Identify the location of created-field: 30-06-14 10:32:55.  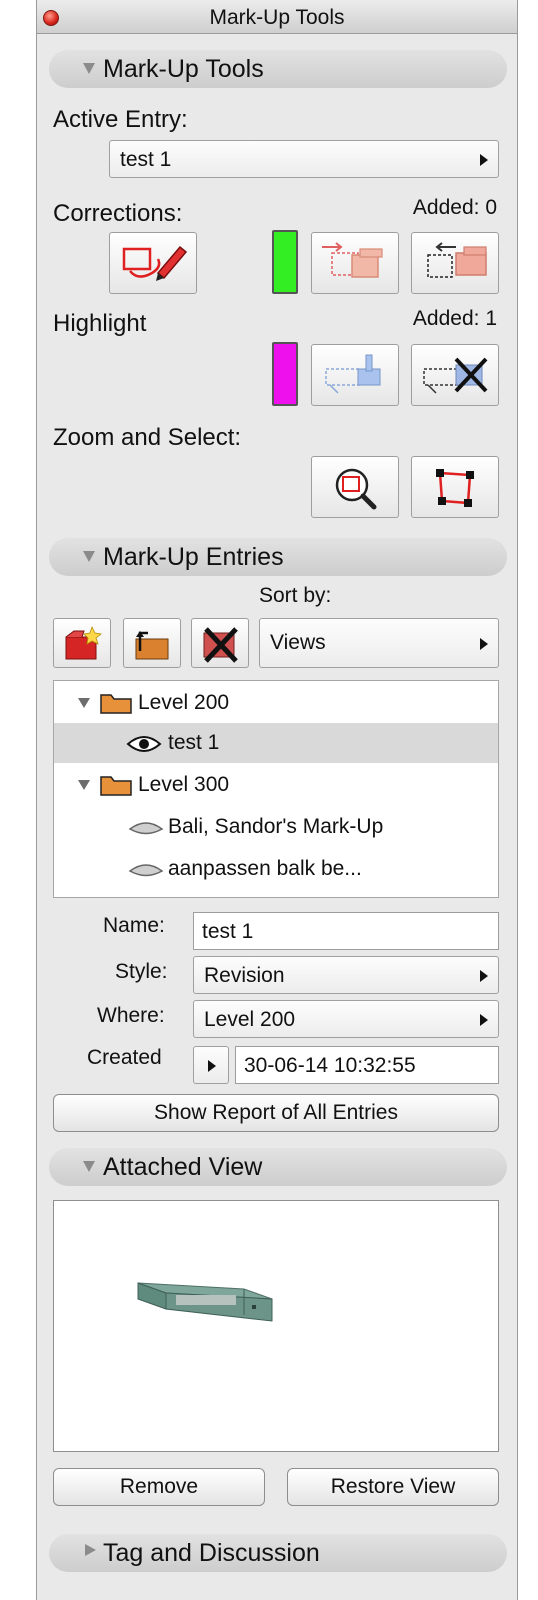
(367, 1065).